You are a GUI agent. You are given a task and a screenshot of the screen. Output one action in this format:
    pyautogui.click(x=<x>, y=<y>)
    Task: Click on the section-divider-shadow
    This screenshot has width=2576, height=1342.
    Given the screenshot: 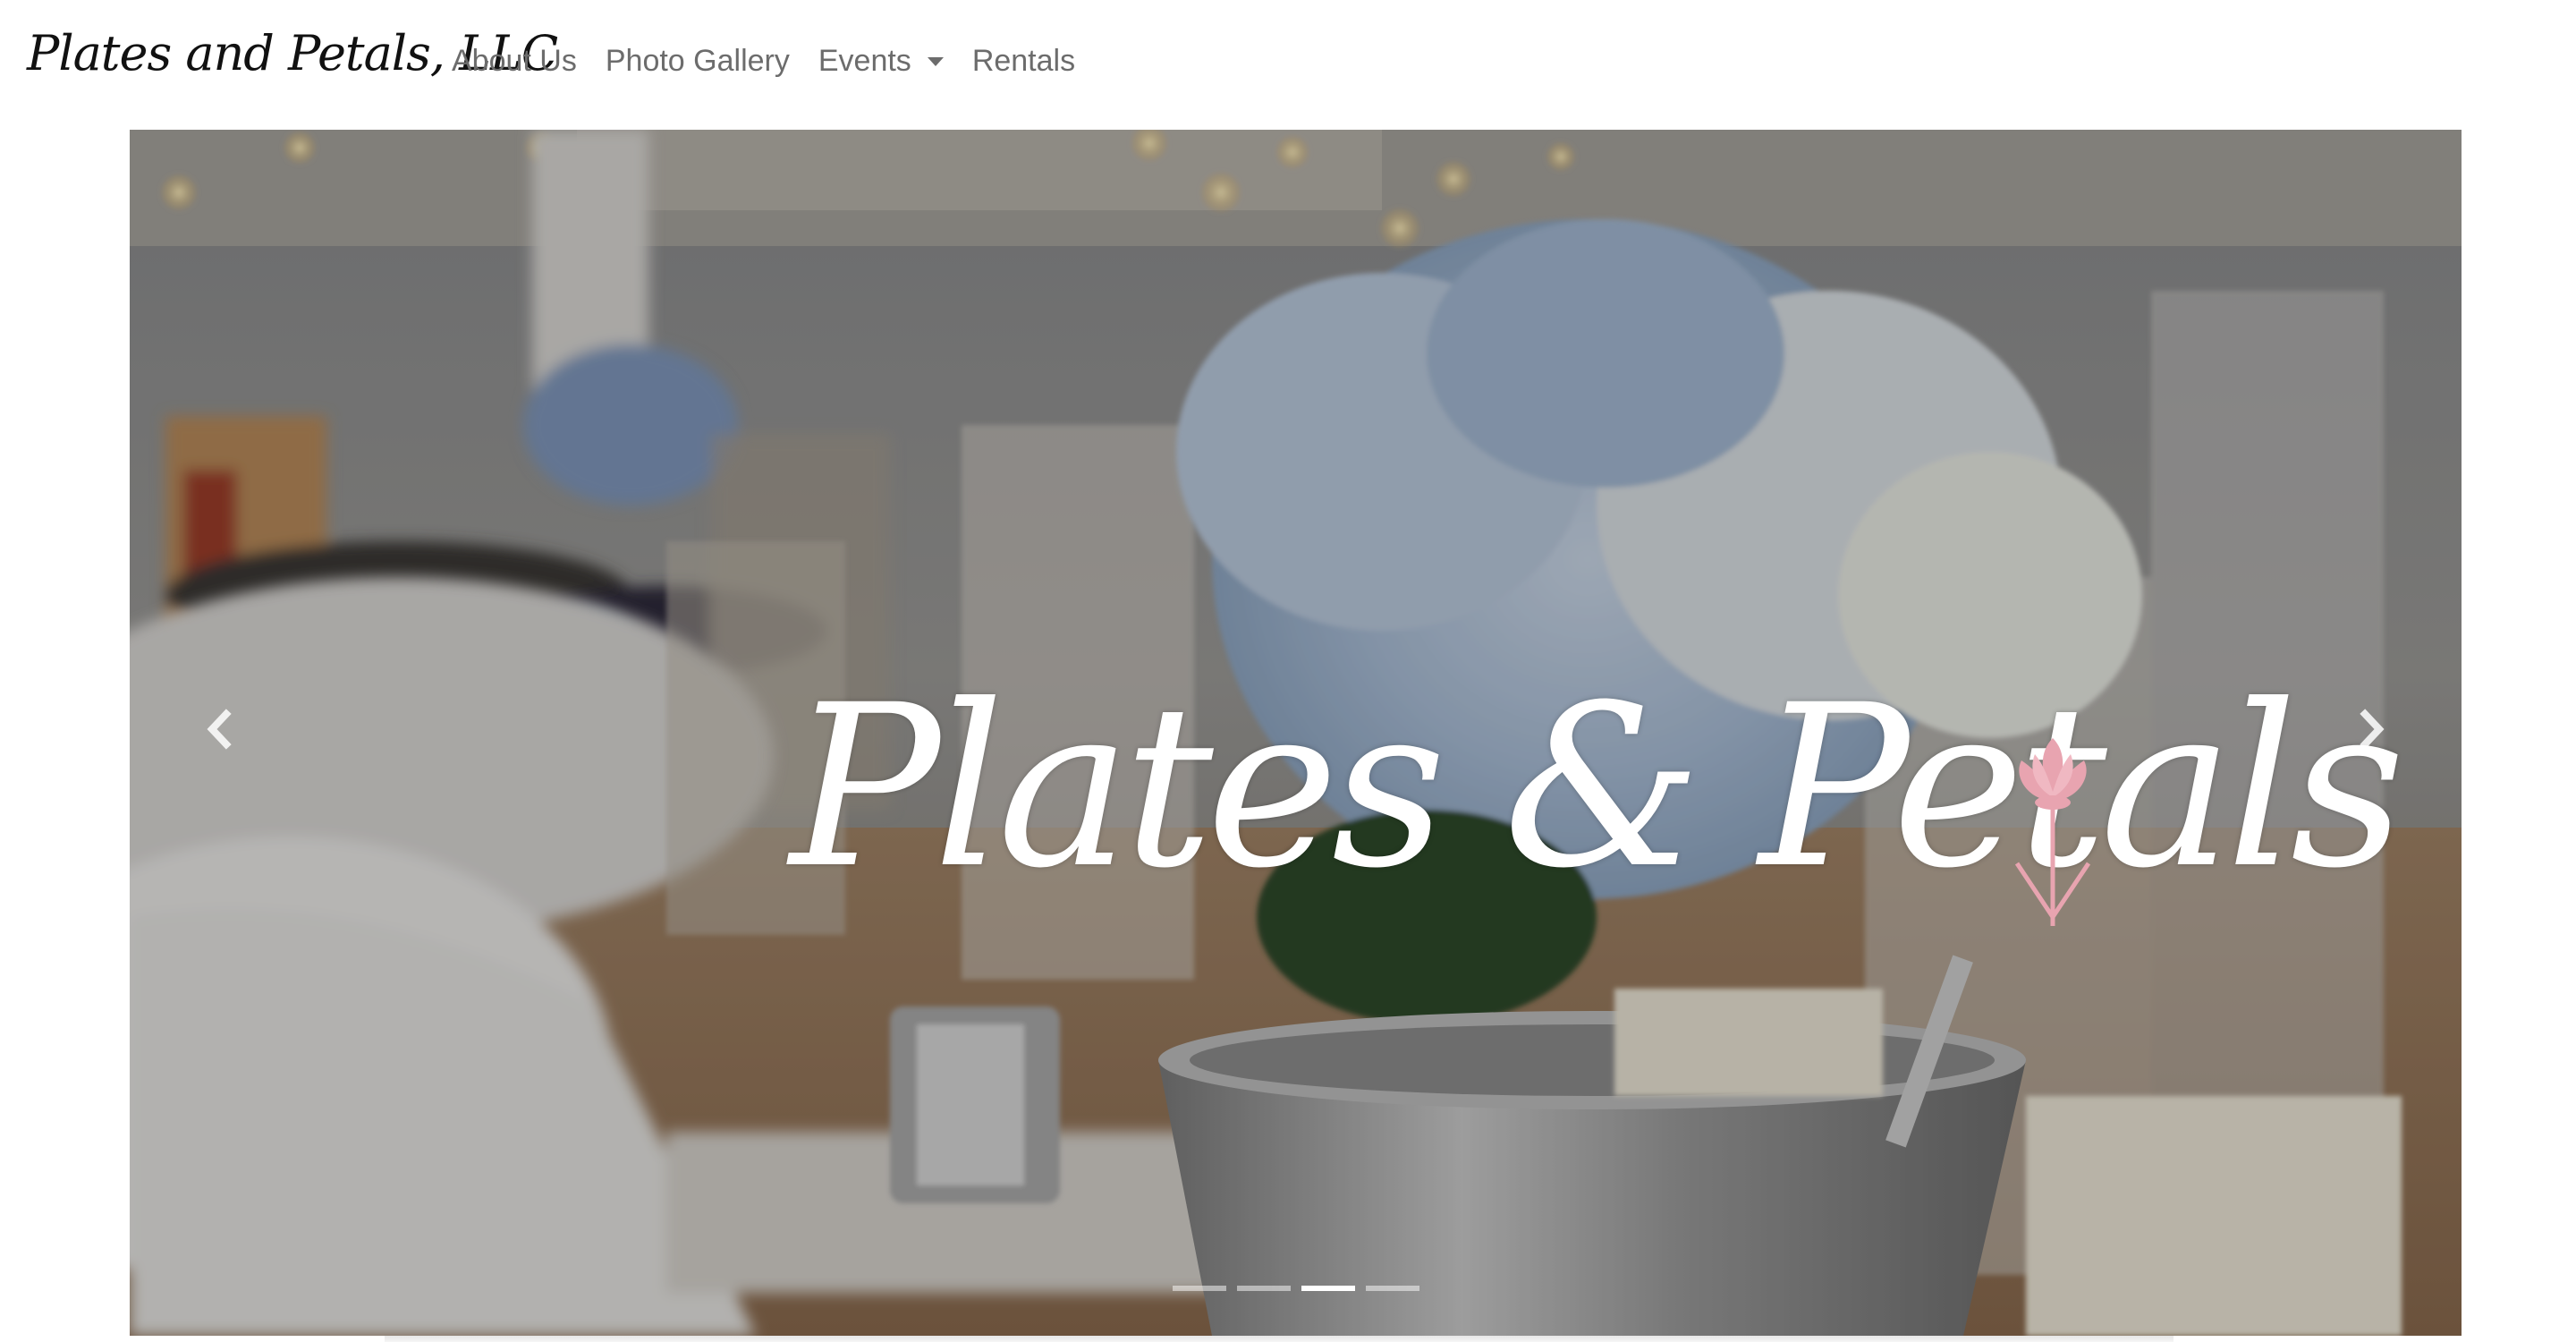 What is the action you would take?
    pyautogui.click(x=1279, y=1339)
    